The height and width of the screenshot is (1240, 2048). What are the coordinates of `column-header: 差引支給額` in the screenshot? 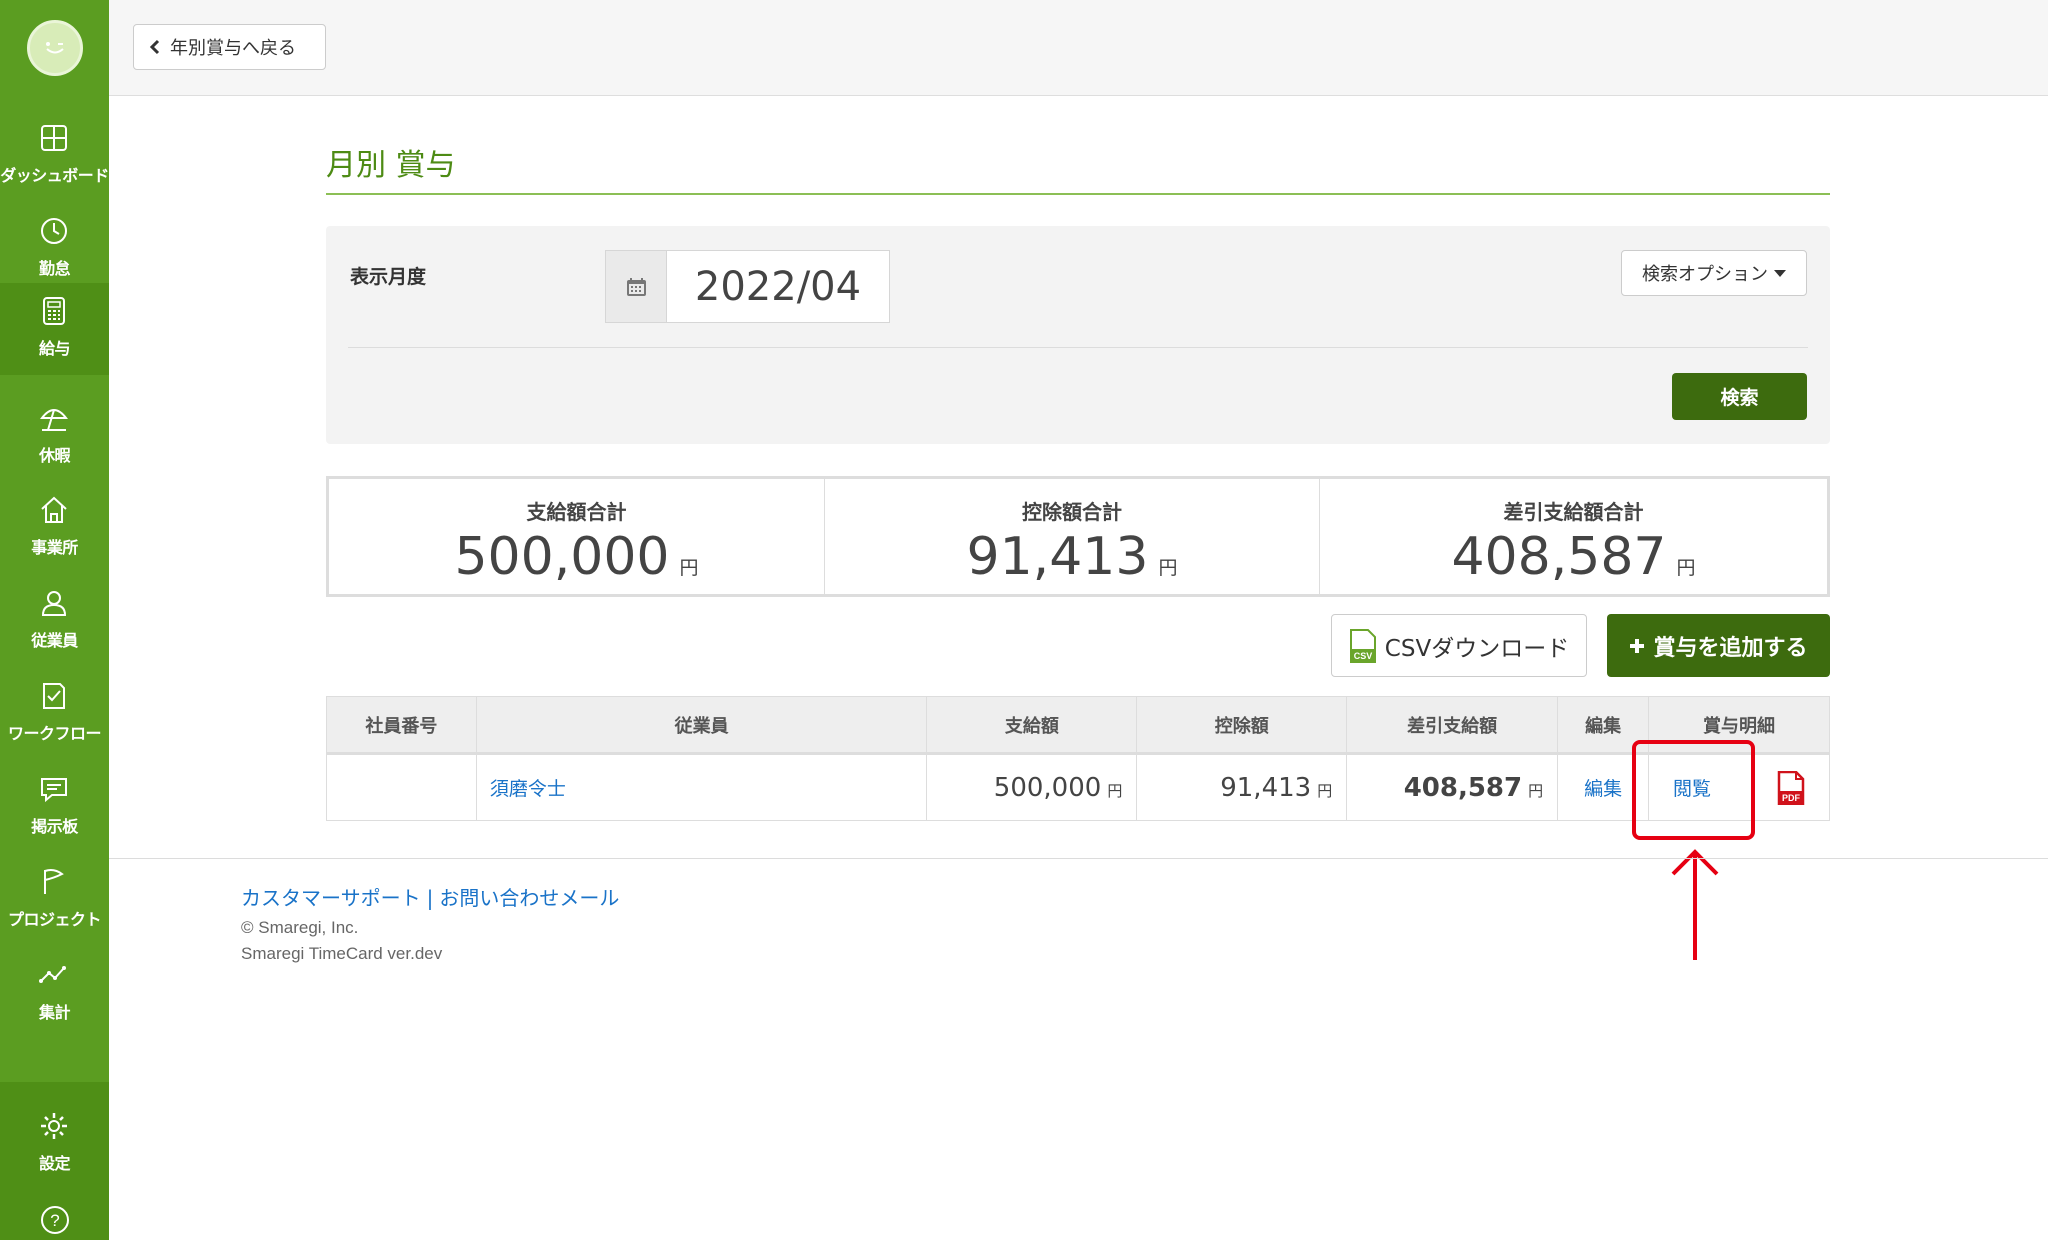 It's located at (1452, 725).